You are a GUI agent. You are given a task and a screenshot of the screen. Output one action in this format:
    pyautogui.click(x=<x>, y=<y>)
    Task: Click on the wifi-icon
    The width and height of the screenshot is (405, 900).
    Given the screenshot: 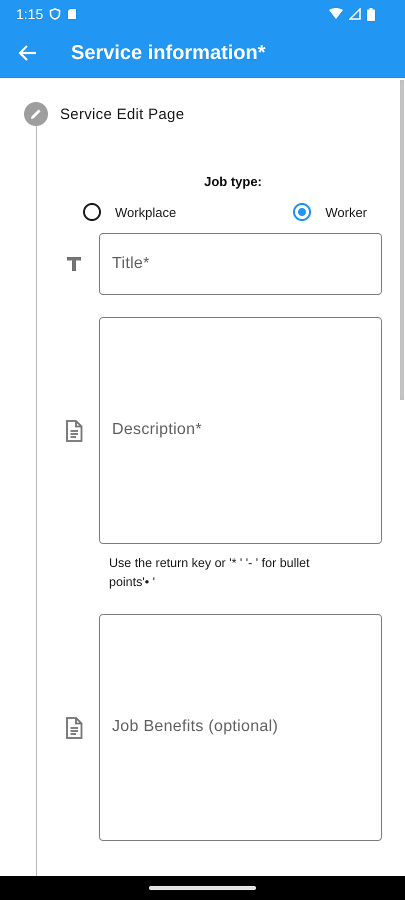 What is the action you would take?
    pyautogui.click(x=336, y=14)
    